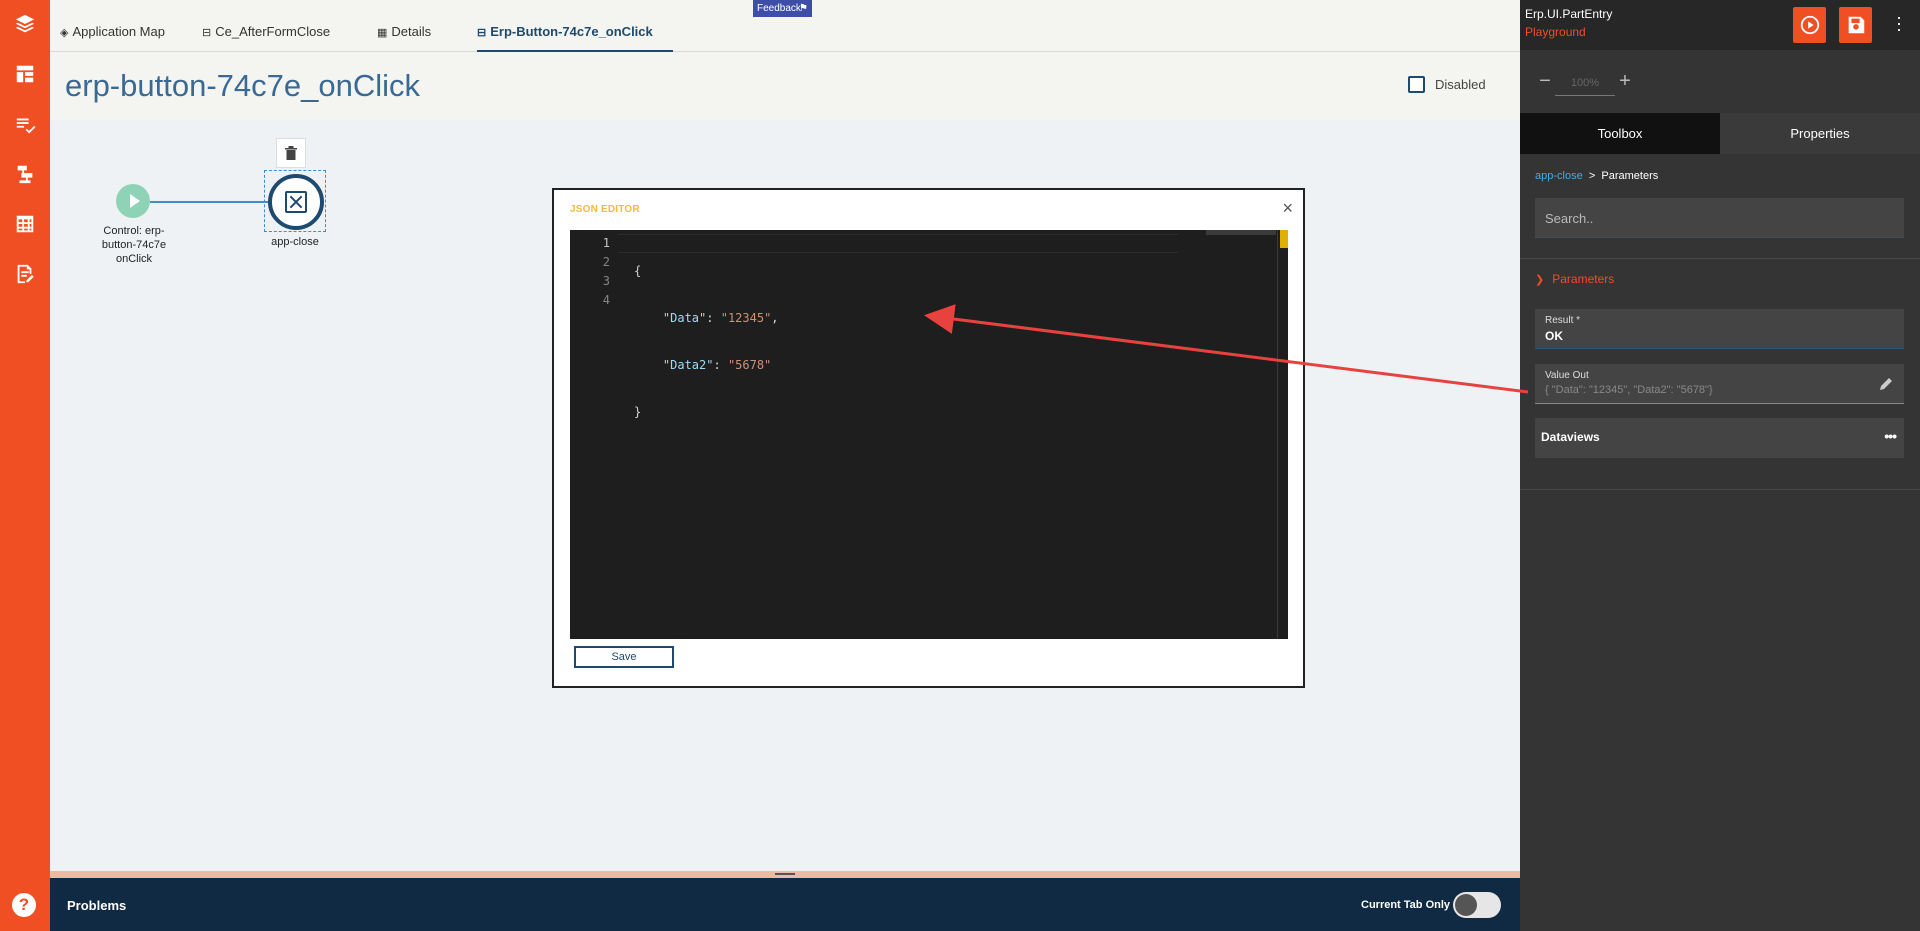 Image resolution: width=1920 pixels, height=931 pixels. Describe the element at coordinates (134, 245) in the screenshot. I see `start-node-label: Control: erp-button-74c7e onClick` at that location.